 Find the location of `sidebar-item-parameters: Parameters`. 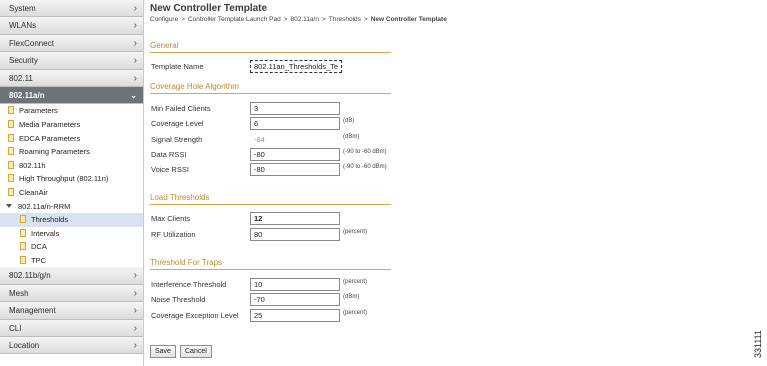

sidebar-item-parameters: Parameters is located at coordinates (71, 111).